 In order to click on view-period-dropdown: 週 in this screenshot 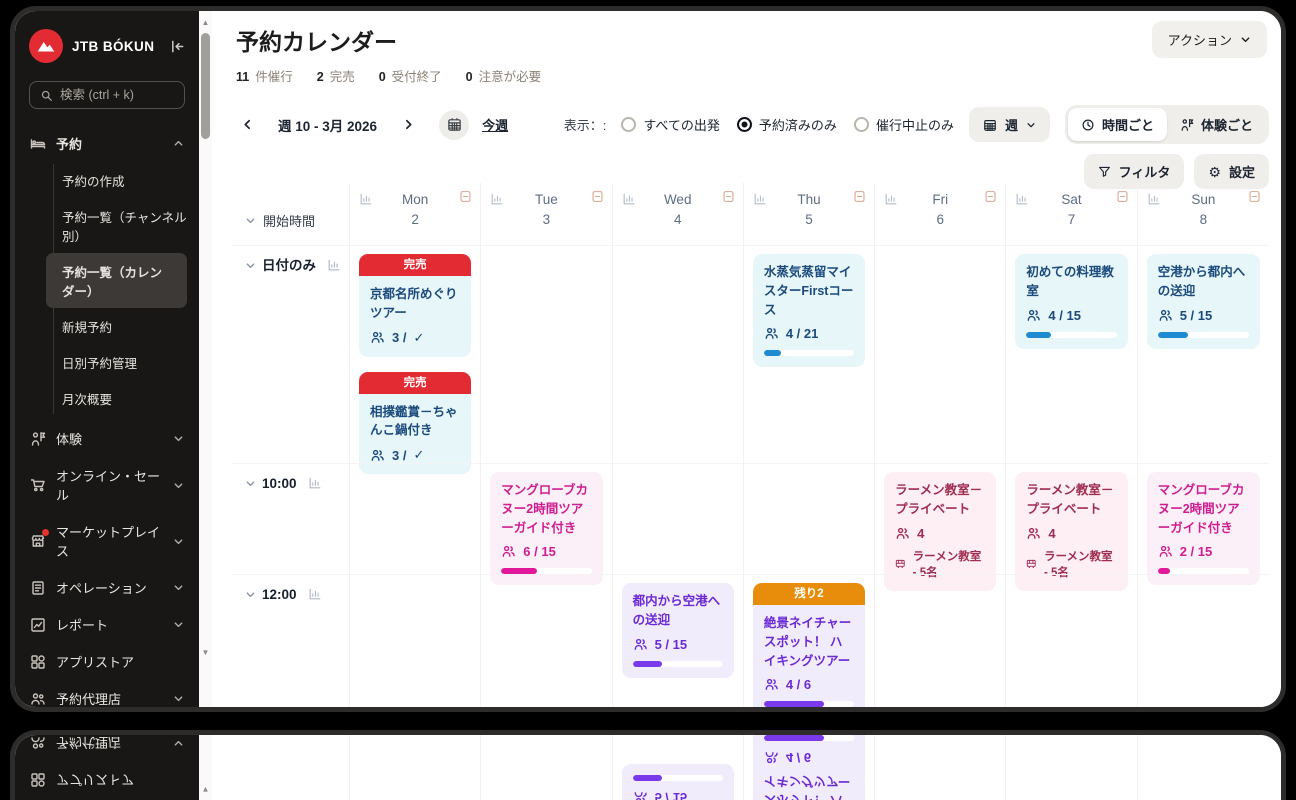, I will do `click(1009, 124)`.